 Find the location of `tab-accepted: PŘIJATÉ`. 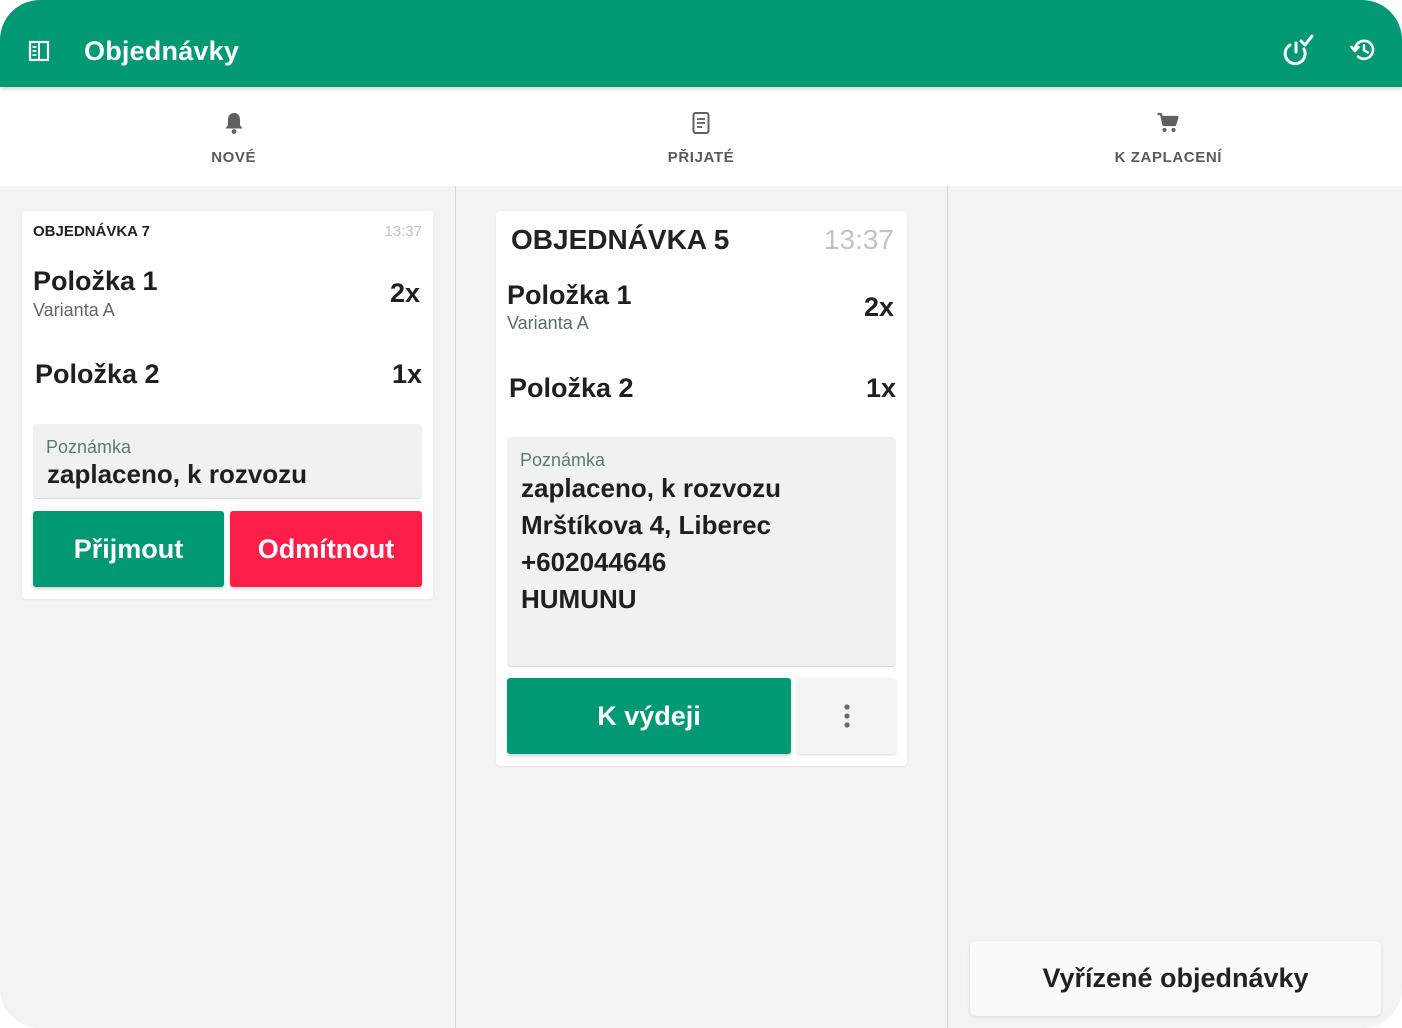

tab-accepted: PŘIJATÉ is located at coordinates (700, 136).